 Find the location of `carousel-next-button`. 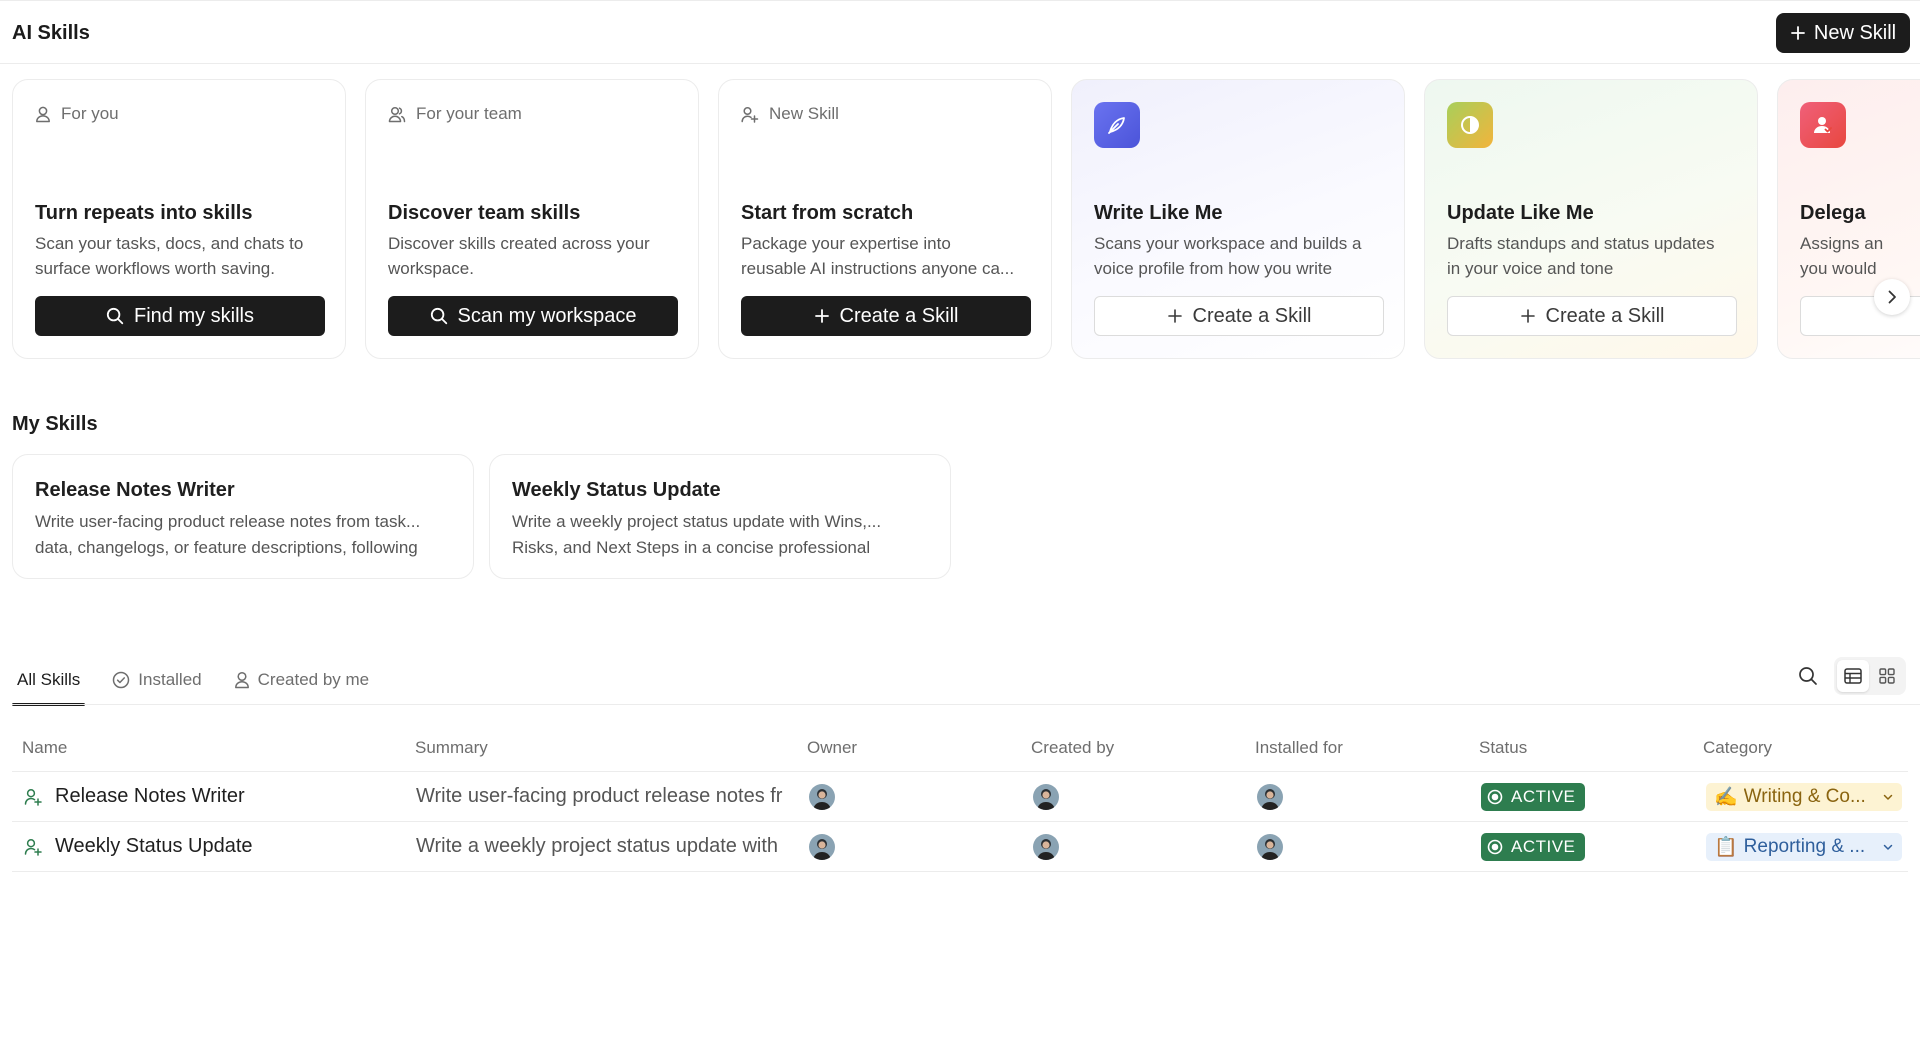

carousel-next-button is located at coordinates (1892, 297).